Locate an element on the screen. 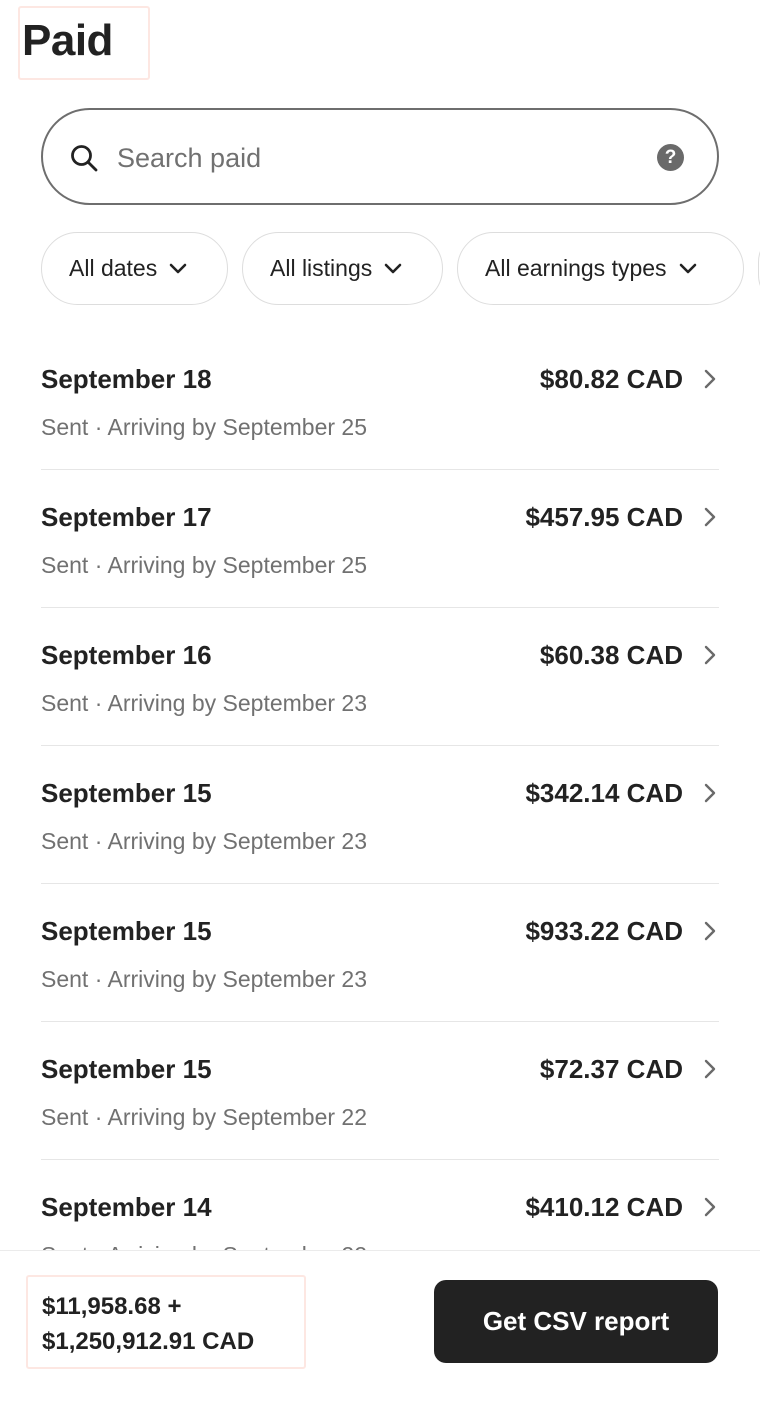 Image resolution: width=760 pixels, height=1420 pixels. search-bar: ? is located at coordinates (380, 156).